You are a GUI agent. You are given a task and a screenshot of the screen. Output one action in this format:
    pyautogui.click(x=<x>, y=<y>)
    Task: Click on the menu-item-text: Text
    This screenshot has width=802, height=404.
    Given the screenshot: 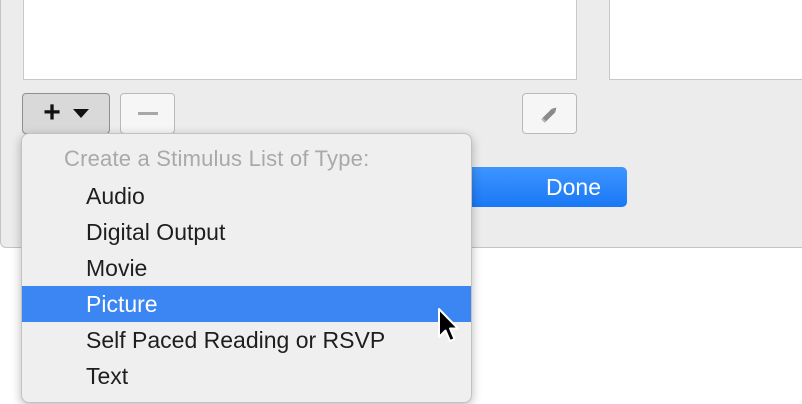 What is the action you would take?
    pyautogui.click(x=246, y=376)
    